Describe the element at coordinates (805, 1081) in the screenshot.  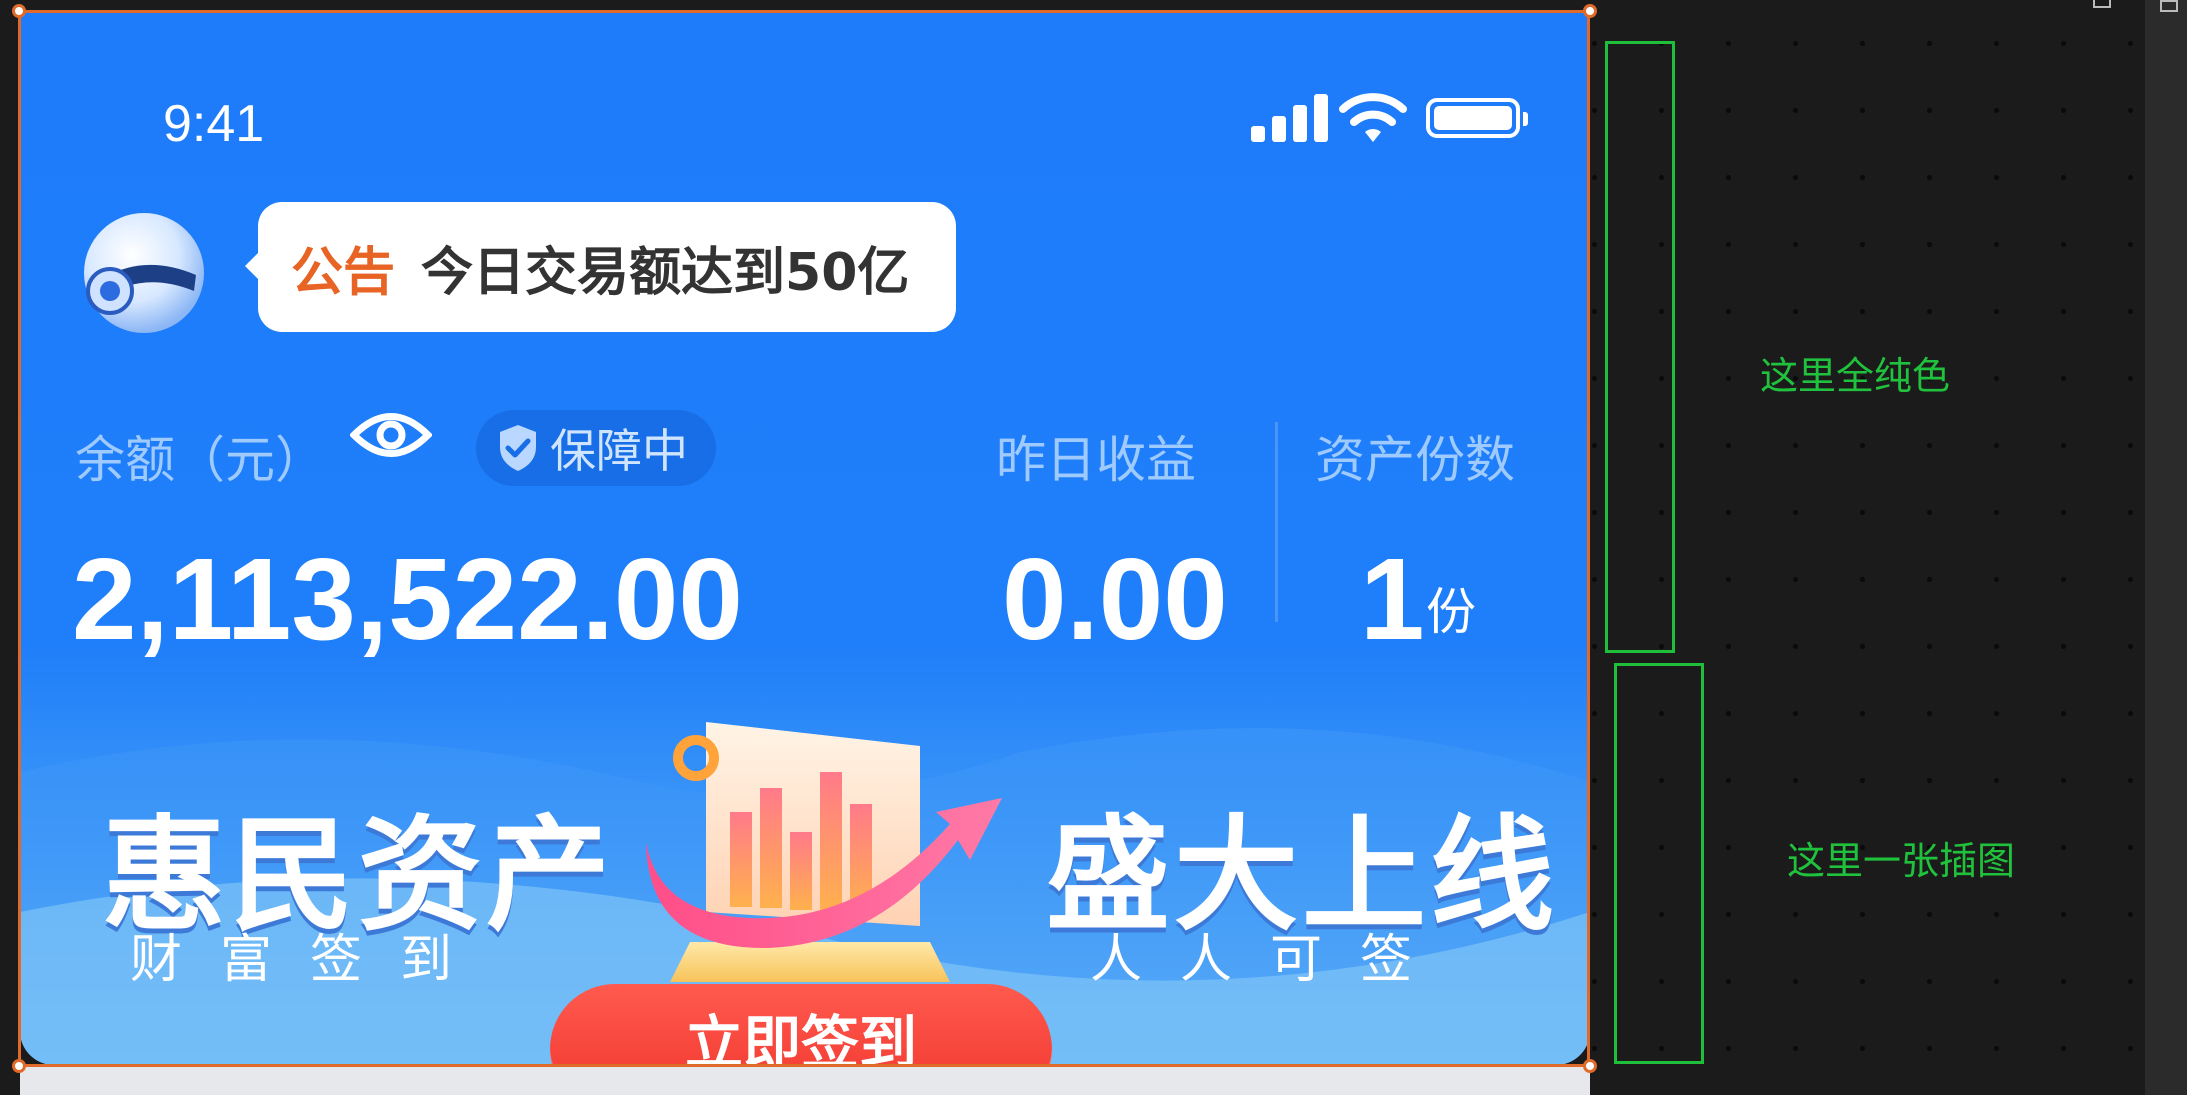
I see `bottom-background` at that location.